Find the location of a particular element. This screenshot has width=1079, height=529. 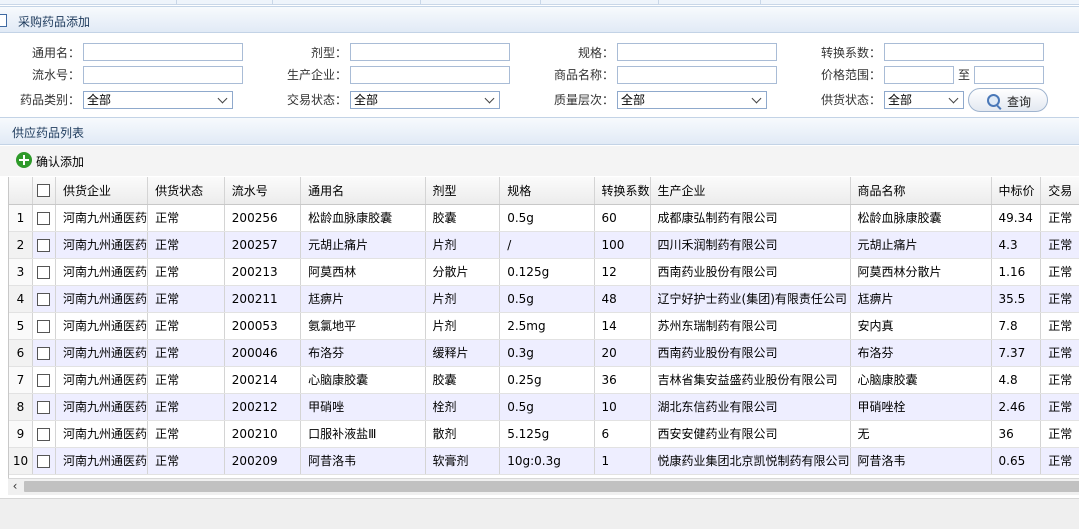

col-header-supplier: 供货企业 is located at coordinates (102, 191).